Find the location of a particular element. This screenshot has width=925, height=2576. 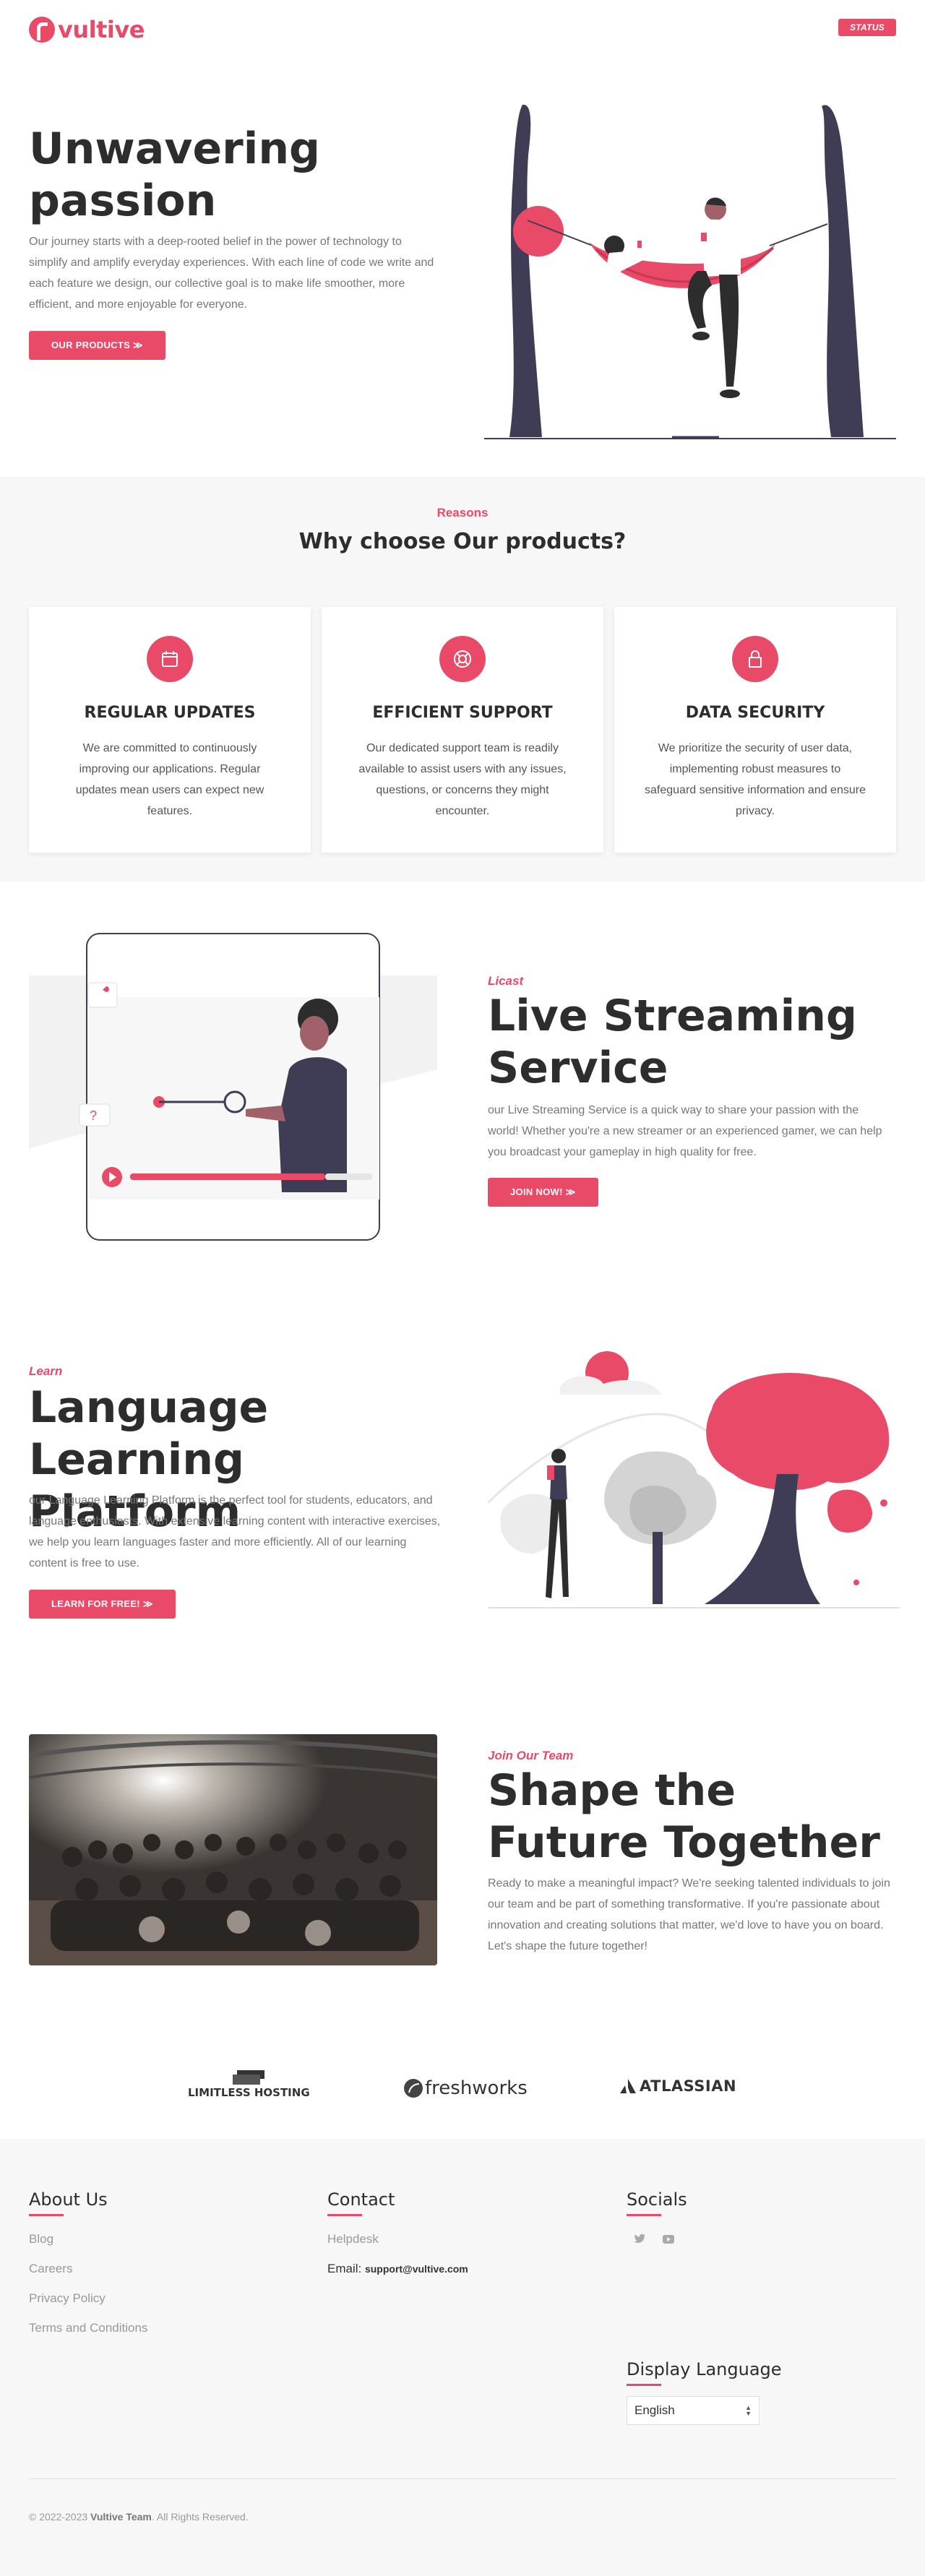

partner-logo-freshworks: freshworks is located at coordinates (466, 2088).